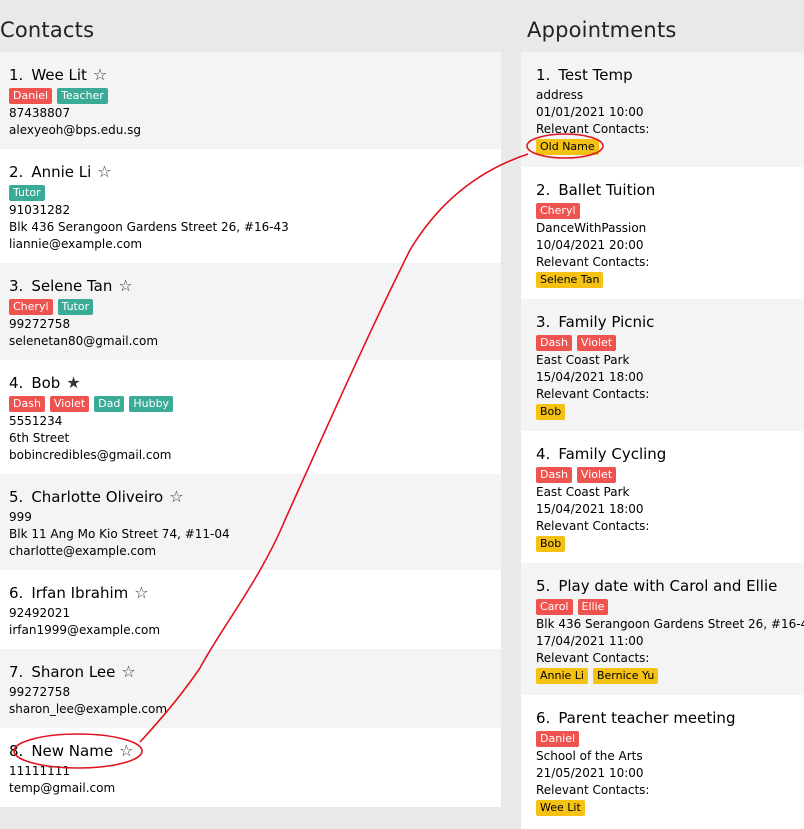 The image size is (804, 829). What do you see at coordinates (670, 607) in the screenshot?
I see `appointment-tags: Carol Ellie` at bounding box center [670, 607].